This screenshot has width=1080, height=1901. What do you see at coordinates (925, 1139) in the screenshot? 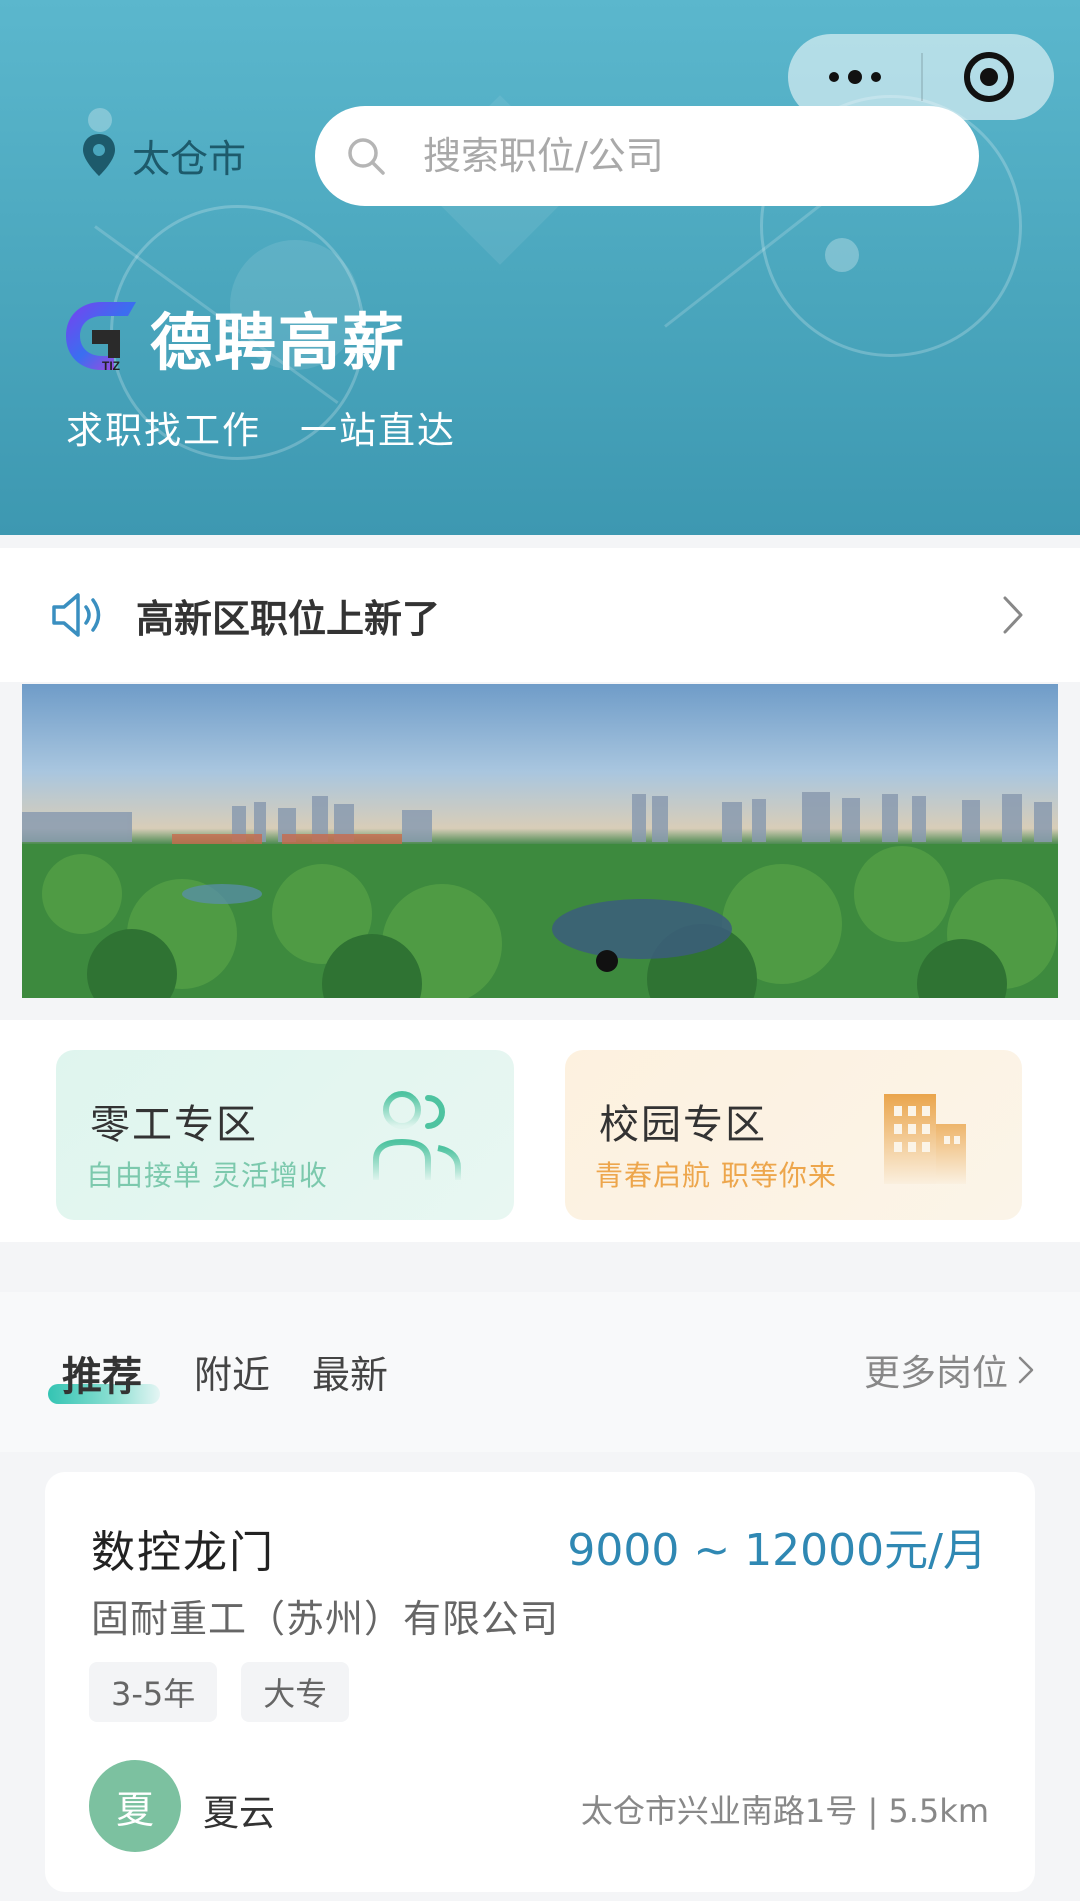
I see `building-icon` at bounding box center [925, 1139].